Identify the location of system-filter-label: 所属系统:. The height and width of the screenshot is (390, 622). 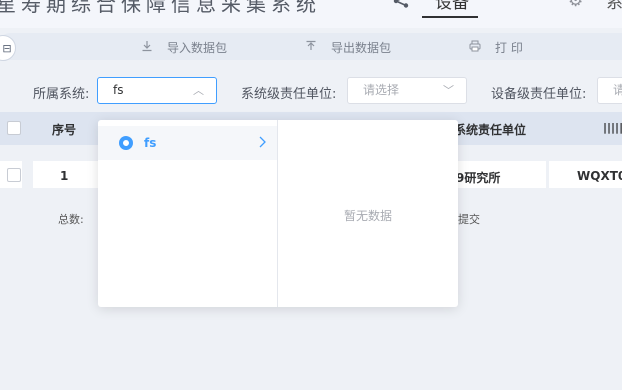
(61, 94).